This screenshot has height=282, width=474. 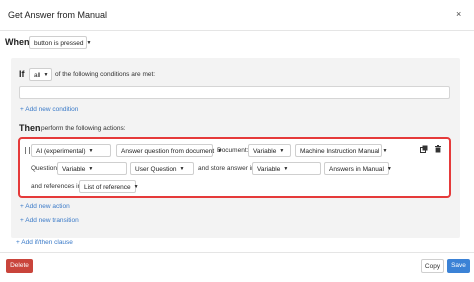 What do you see at coordinates (269, 169) in the screenshot?
I see `store-source-value: Variable` at bounding box center [269, 169].